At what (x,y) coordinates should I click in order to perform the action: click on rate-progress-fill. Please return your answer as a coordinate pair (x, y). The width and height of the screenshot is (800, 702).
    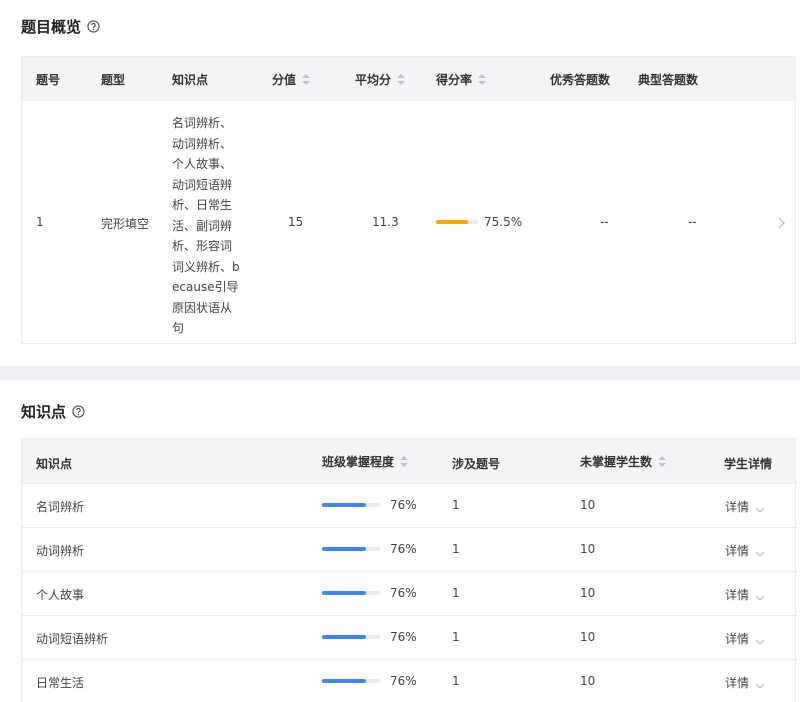
    Looking at the image, I should click on (452, 222).